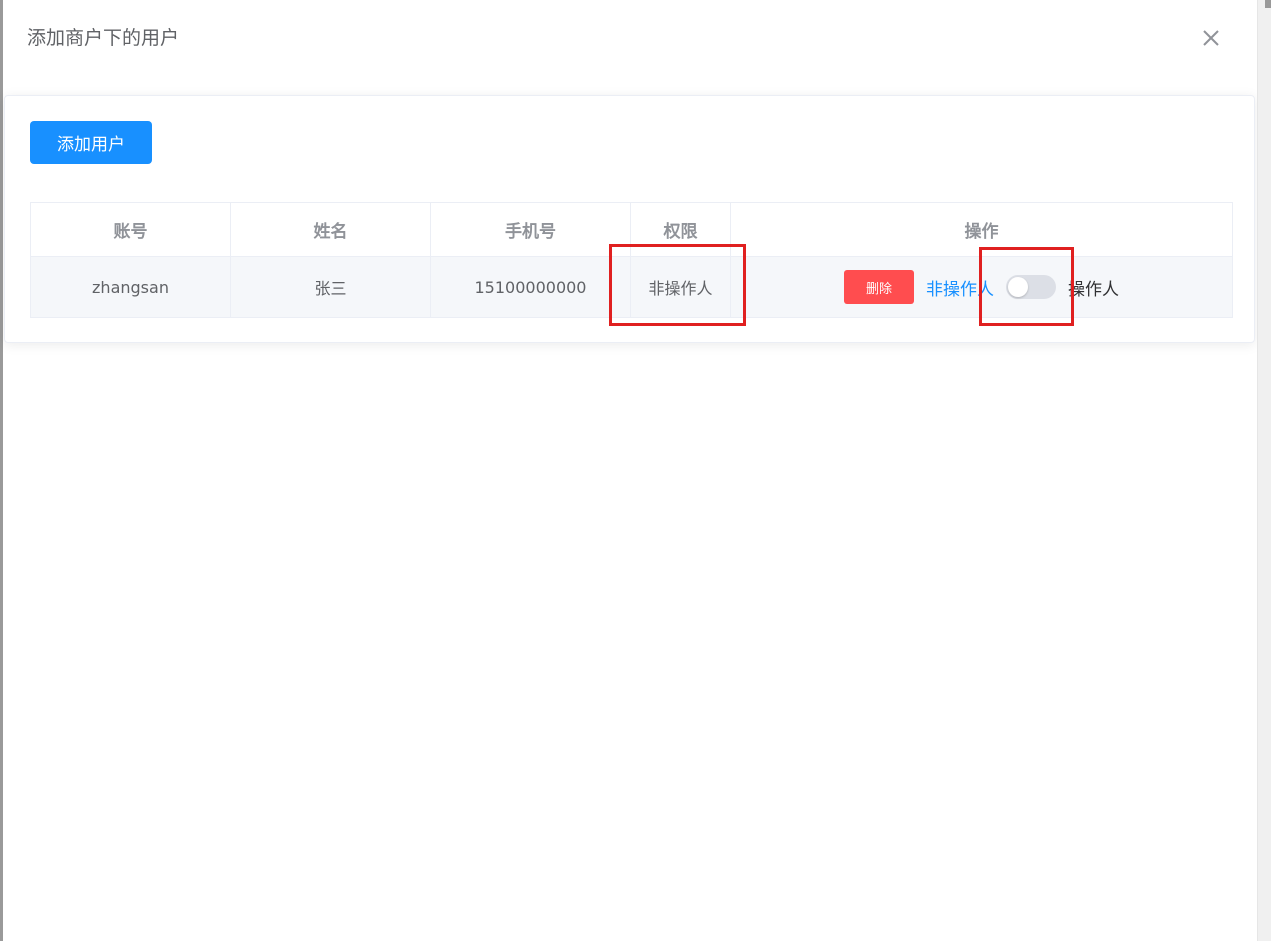  I want to click on column-header-account: 账号, so click(130, 229).